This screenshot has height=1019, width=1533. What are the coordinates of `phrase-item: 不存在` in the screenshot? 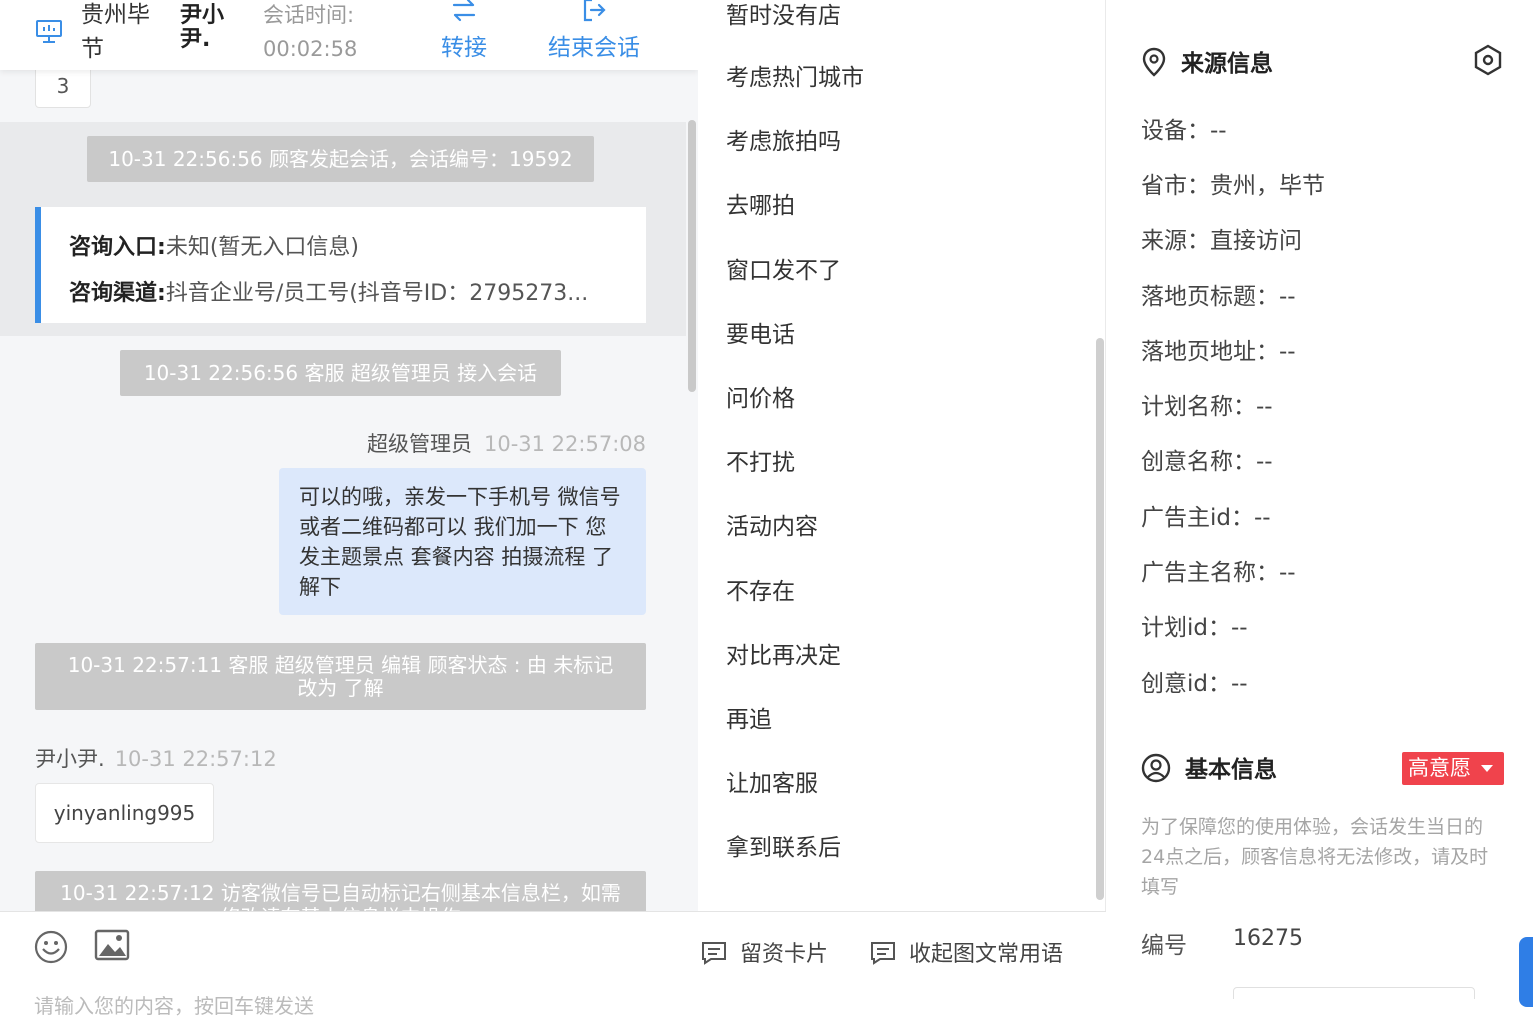 It's located at (760, 589).